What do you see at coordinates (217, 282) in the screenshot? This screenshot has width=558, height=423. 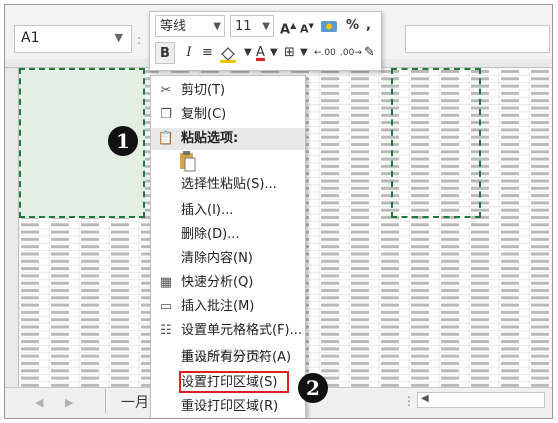 I see `menu-item-label: 快速分析(Q)` at bounding box center [217, 282].